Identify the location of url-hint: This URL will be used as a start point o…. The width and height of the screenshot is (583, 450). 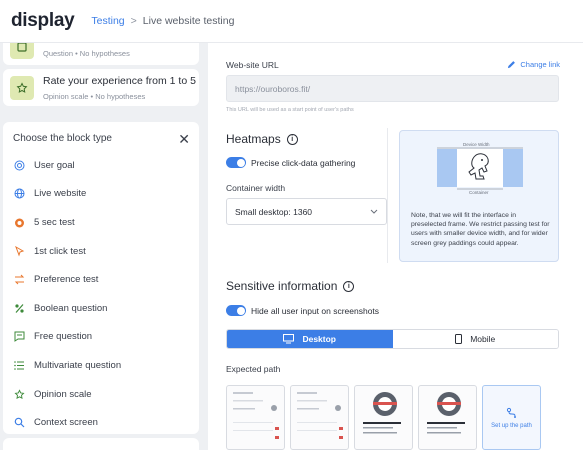
(290, 110).